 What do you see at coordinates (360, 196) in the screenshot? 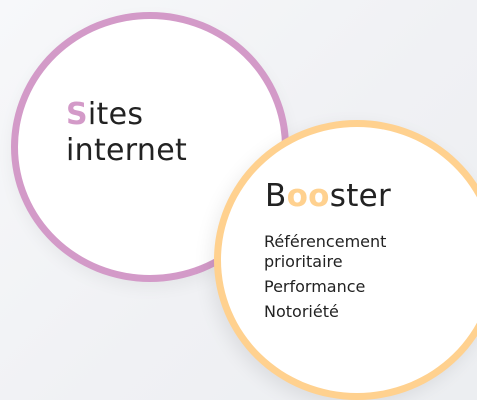
I see `booster-title-rest: ster` at bounding box center [360, 196].